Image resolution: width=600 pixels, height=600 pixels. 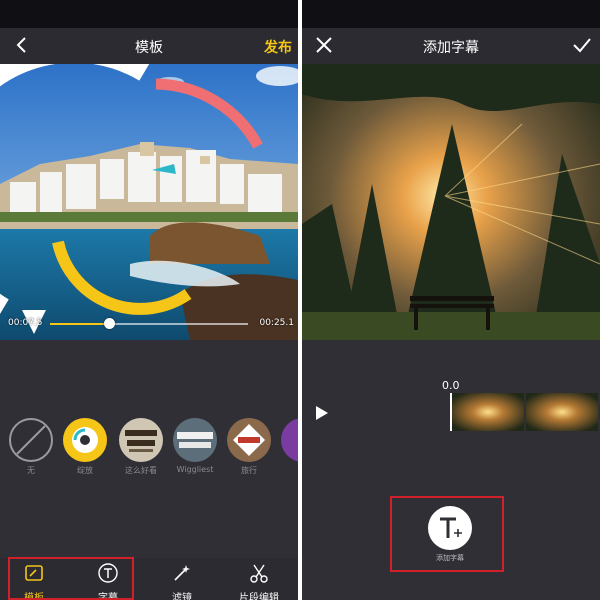 What do you see at coordinates (31, 470) in the screenshot?
I see `template-label: 无` at bounding box center [31, 470].